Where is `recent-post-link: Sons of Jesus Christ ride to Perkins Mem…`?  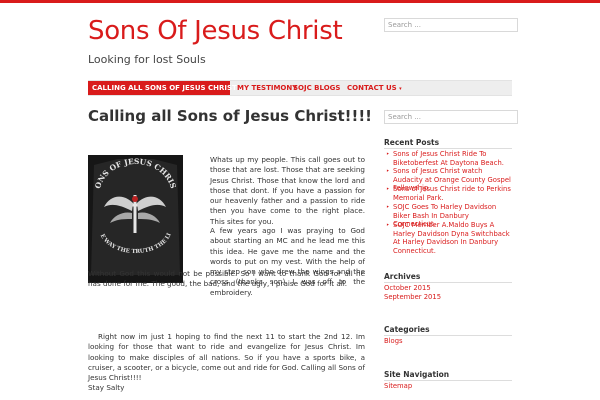 recent-post-link: Sons of Jesus Christ ride to Perkins Mem… is located at coordinates (453, 193).